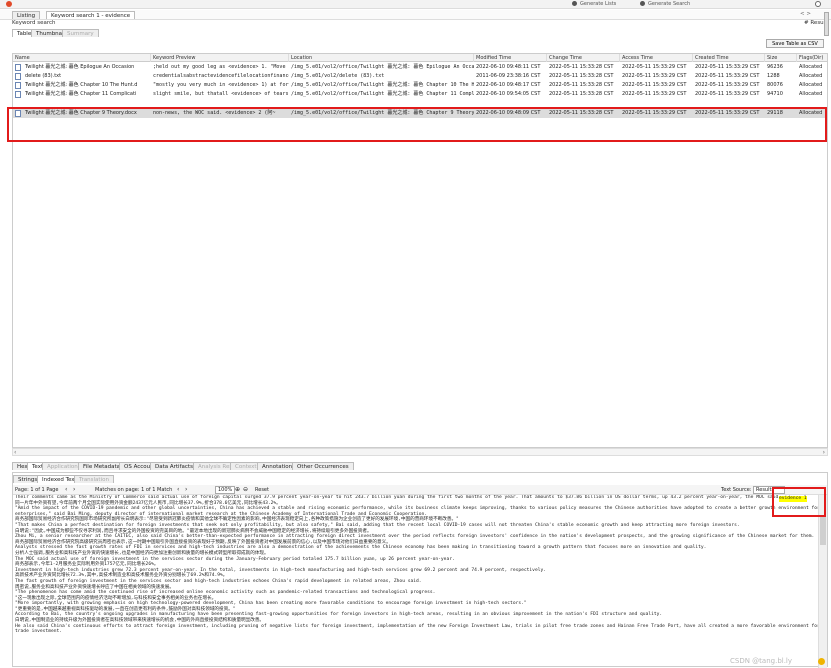  I want to click on cell-mtime: 2011-06-09 23:38:16 CST, so click(508, 76).